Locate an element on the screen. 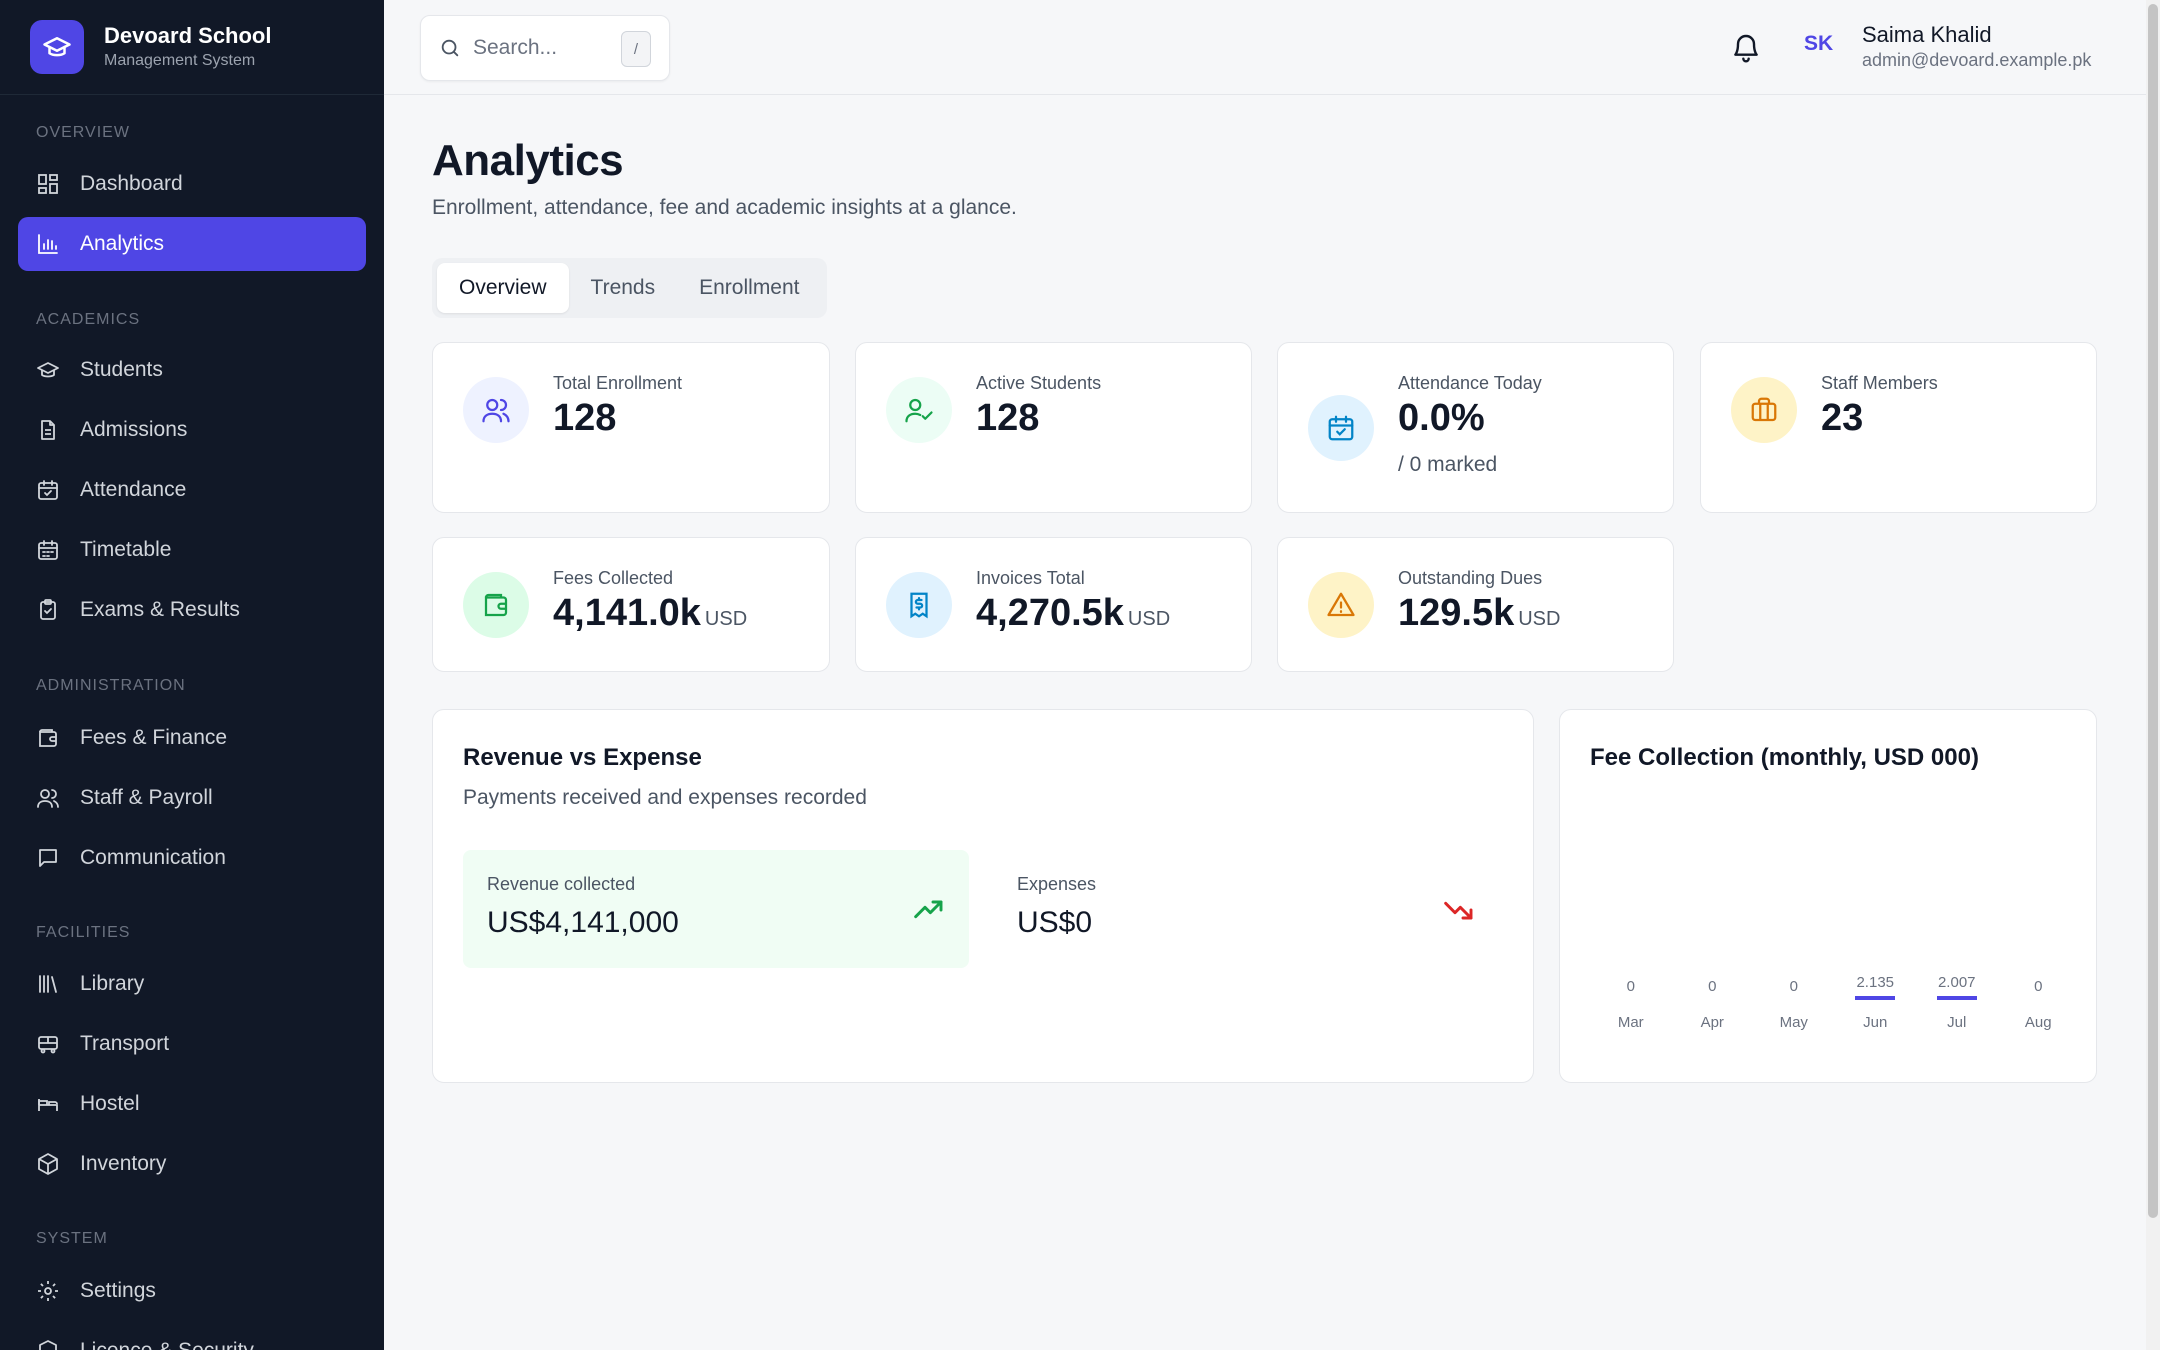 The image size is (2160, 1350). tab-trends: Trends is located at coordinates (623, 288).